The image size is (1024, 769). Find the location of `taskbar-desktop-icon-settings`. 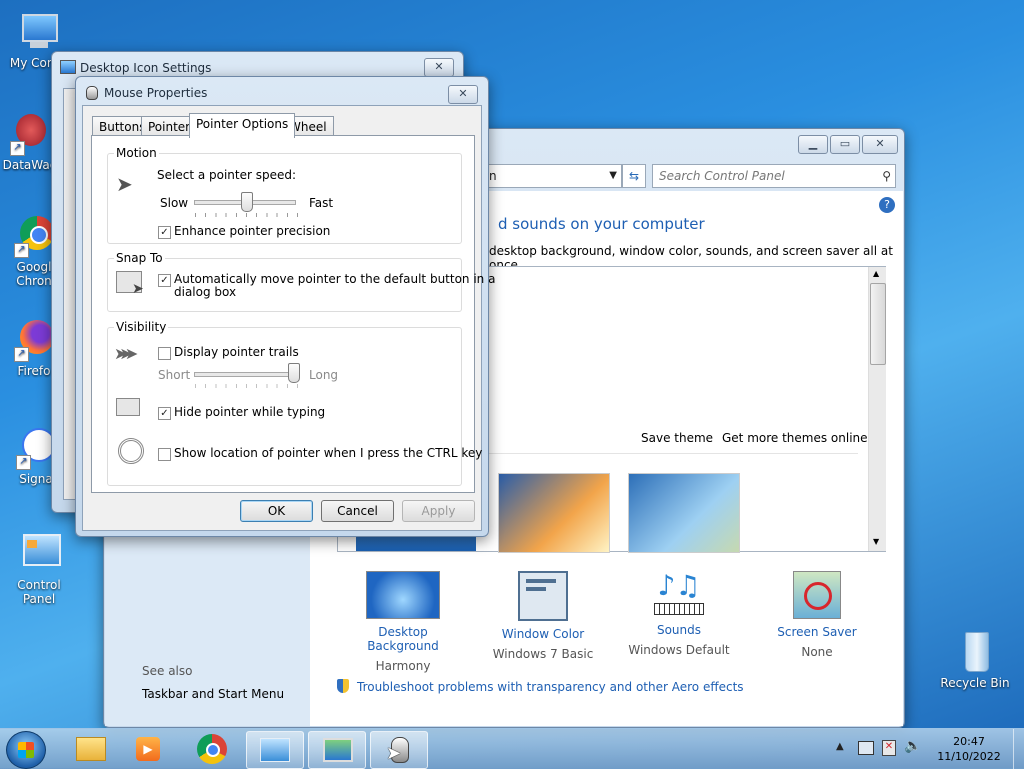

taskbar-desktop-icon-settings is located at coordinates (337, 750).